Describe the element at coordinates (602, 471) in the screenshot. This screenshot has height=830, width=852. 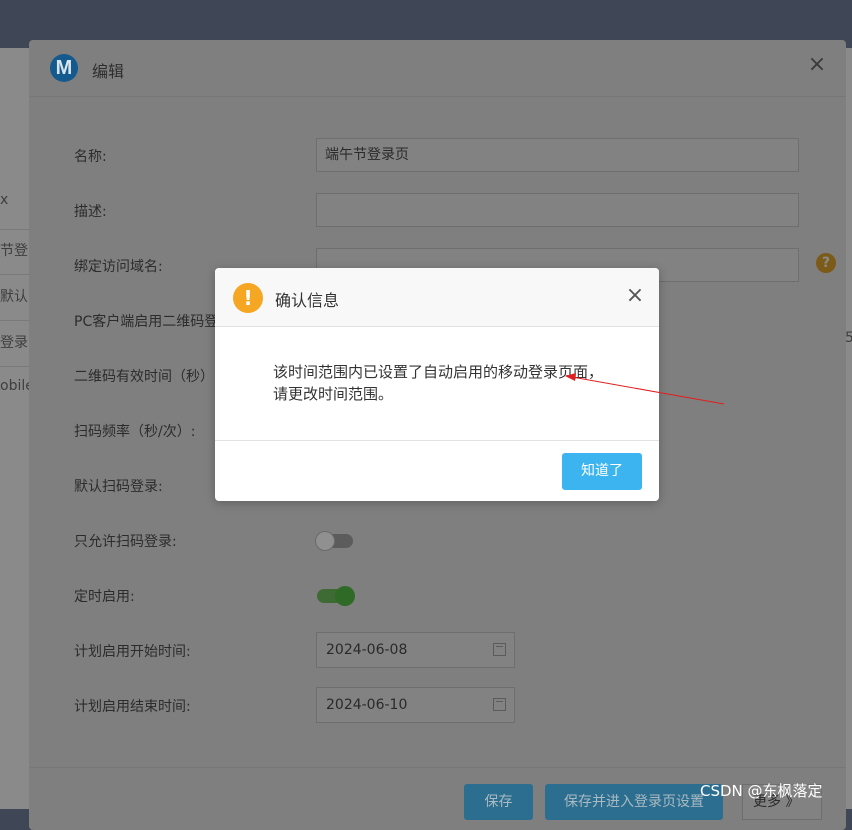
I see `ok-button: 知道了` at that location.